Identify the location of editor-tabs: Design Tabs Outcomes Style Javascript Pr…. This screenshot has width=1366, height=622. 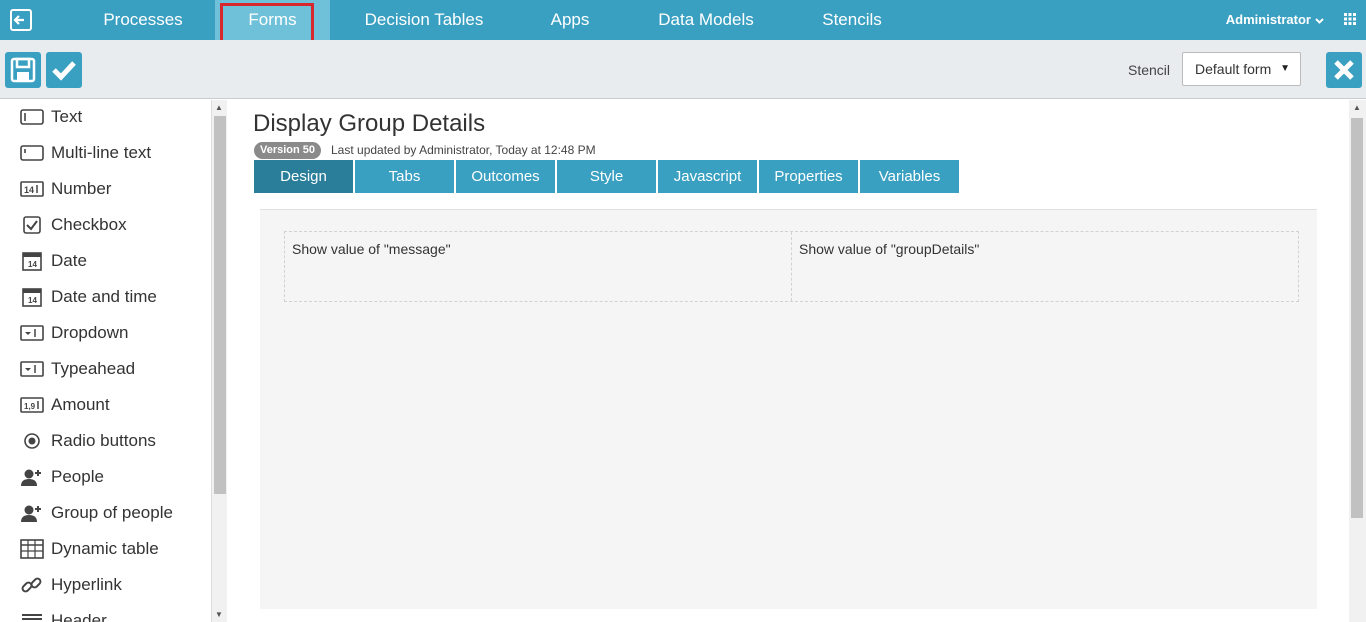
(607, 176).